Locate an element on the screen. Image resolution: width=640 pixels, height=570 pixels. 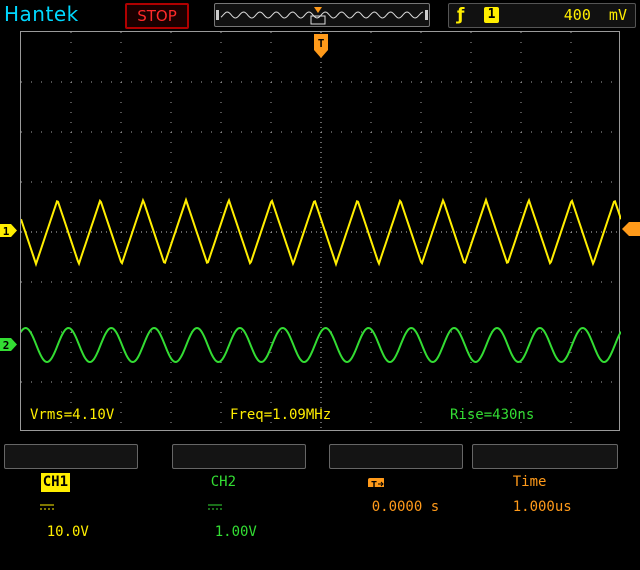
trigger-level-marker is located at coordinates (631, 229).